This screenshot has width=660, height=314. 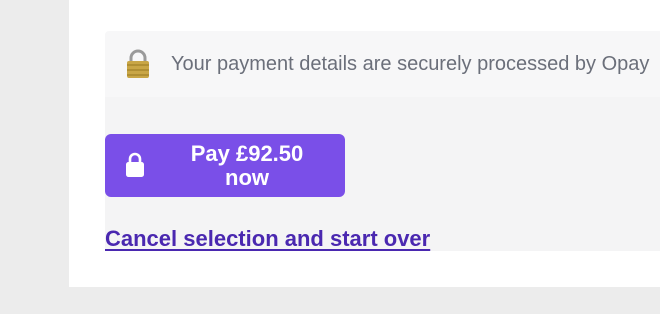 What do you see at coordinates (267, 239) in the screenshot?
I see `cancel-selection-link: Cancel selection and start over` at bounding box center [267, 239].